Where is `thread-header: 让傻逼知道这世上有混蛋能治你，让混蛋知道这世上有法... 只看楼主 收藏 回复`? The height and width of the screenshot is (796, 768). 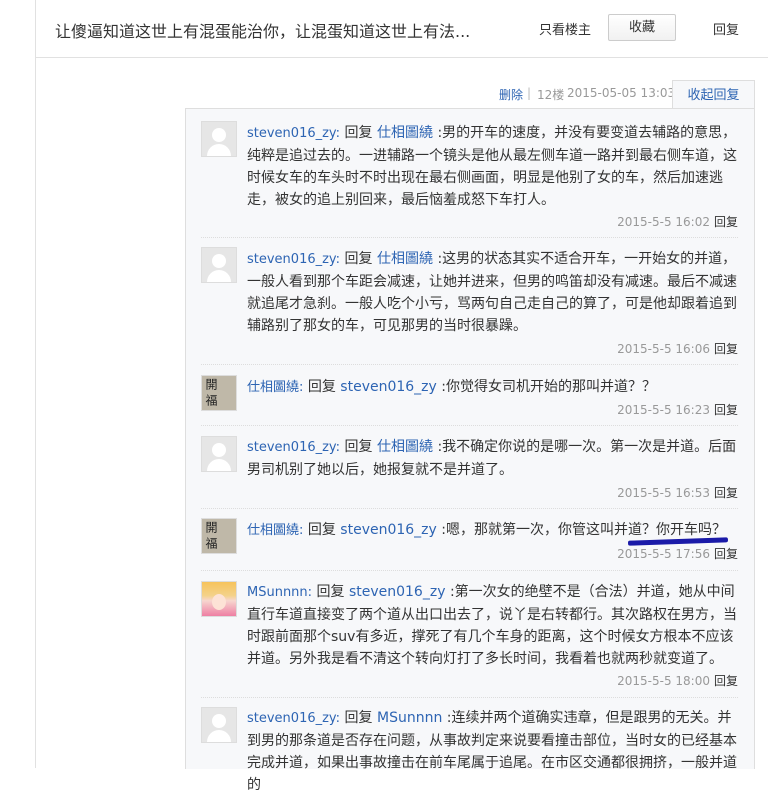
thread-header: 让傻逼知道这世上有混蛋能治你，让混蛋知道这世上有法... 只看楼主 收藏 回复 is located at coordinates (402, 29).